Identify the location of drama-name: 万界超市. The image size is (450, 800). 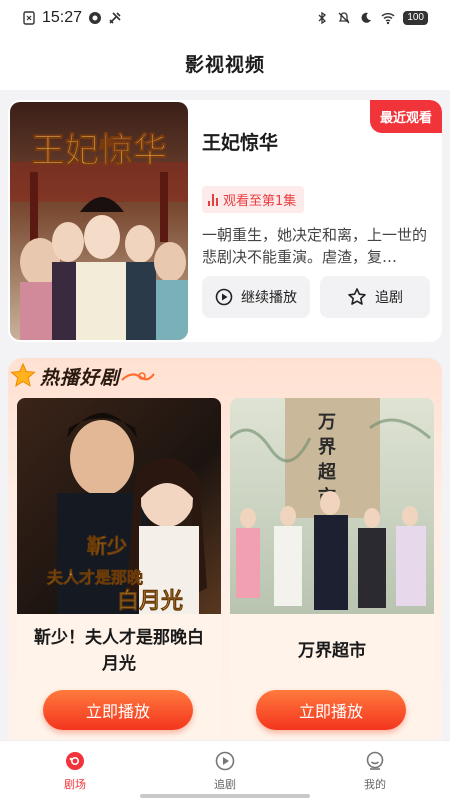
(332, 648).